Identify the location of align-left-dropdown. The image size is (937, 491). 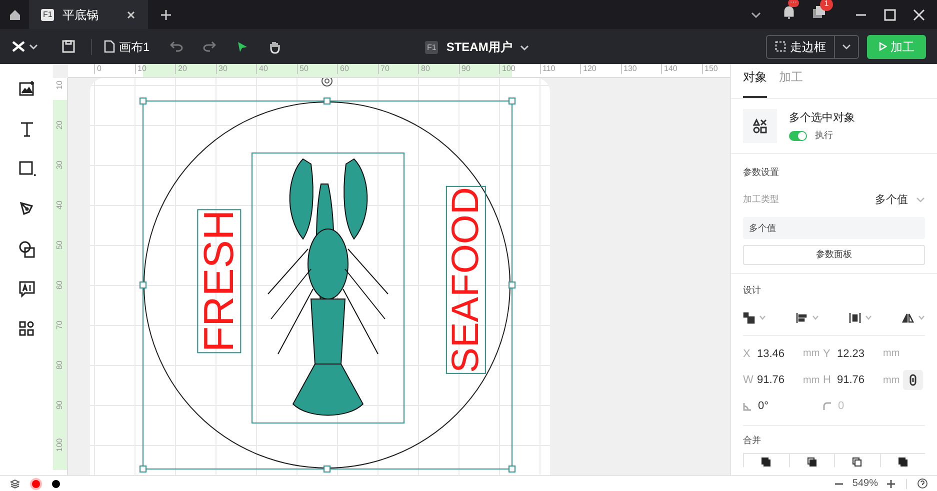
(807, 318).